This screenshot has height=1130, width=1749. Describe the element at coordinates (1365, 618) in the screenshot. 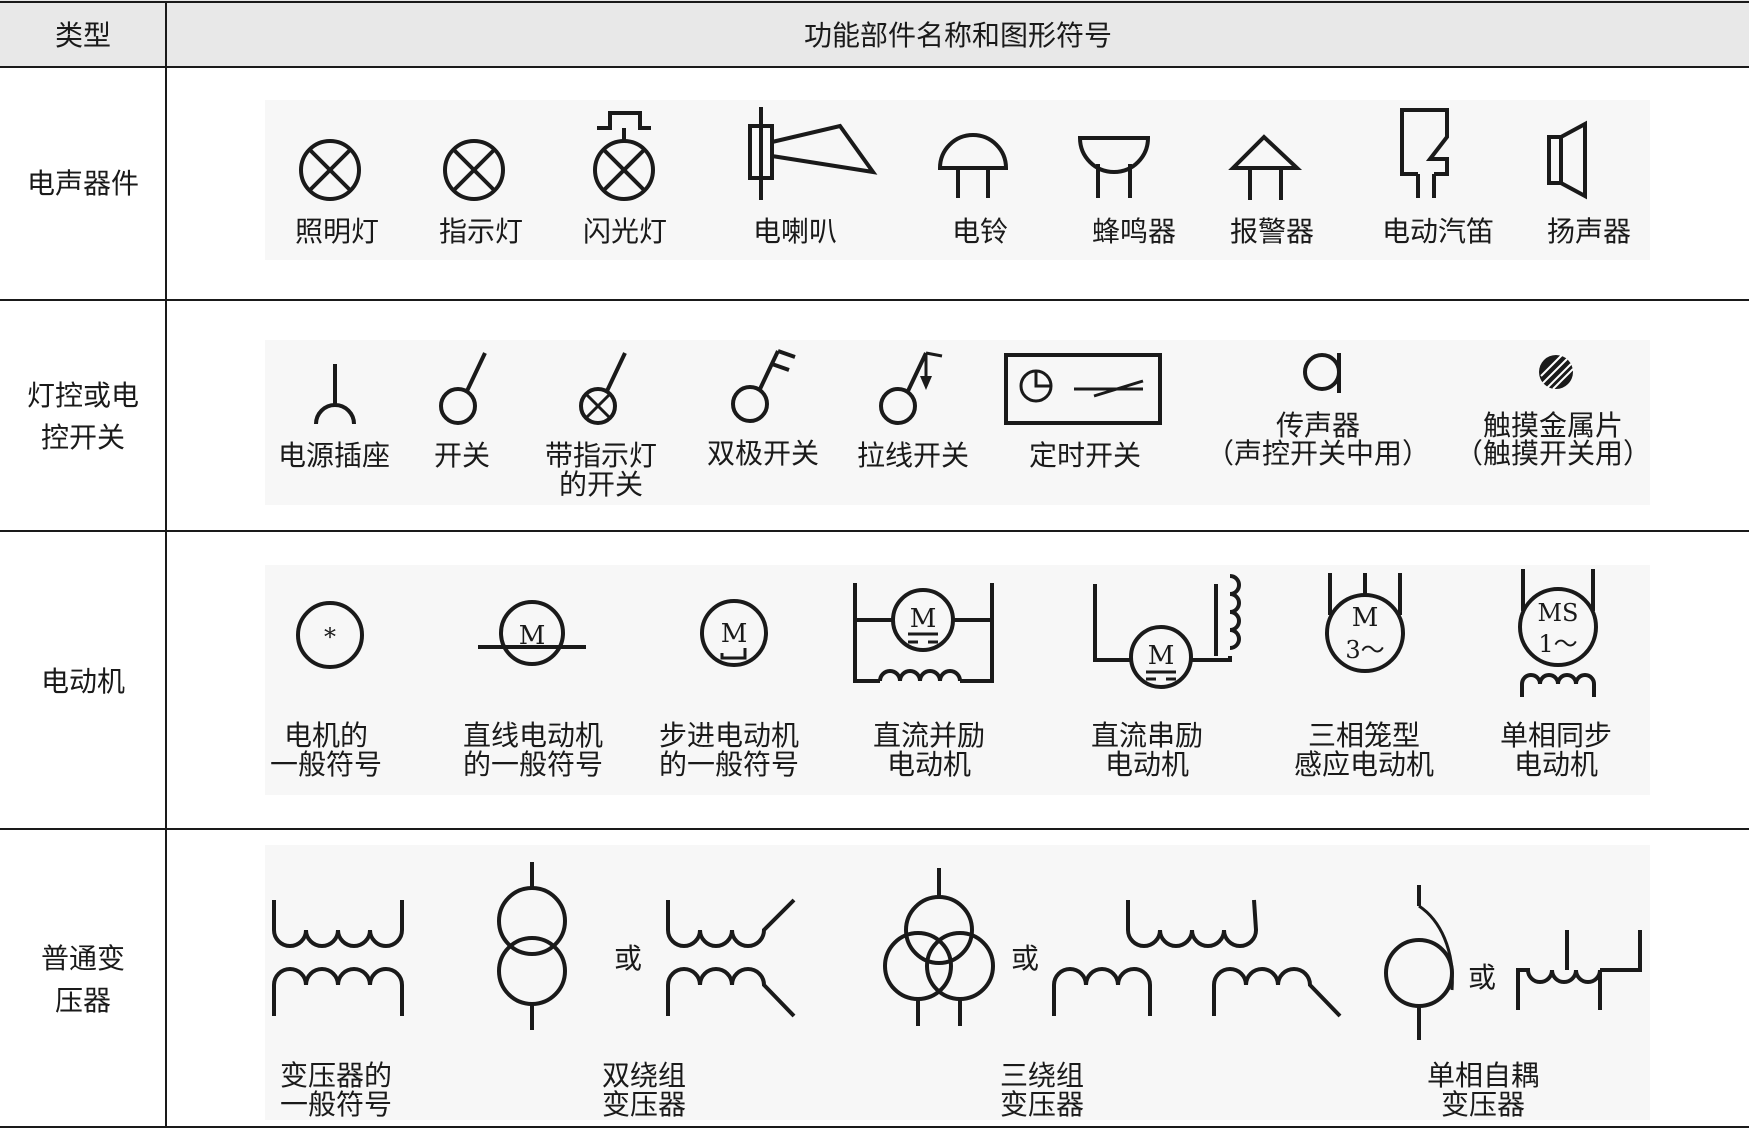

I see `symbol-m-three-phase: M` at that location.